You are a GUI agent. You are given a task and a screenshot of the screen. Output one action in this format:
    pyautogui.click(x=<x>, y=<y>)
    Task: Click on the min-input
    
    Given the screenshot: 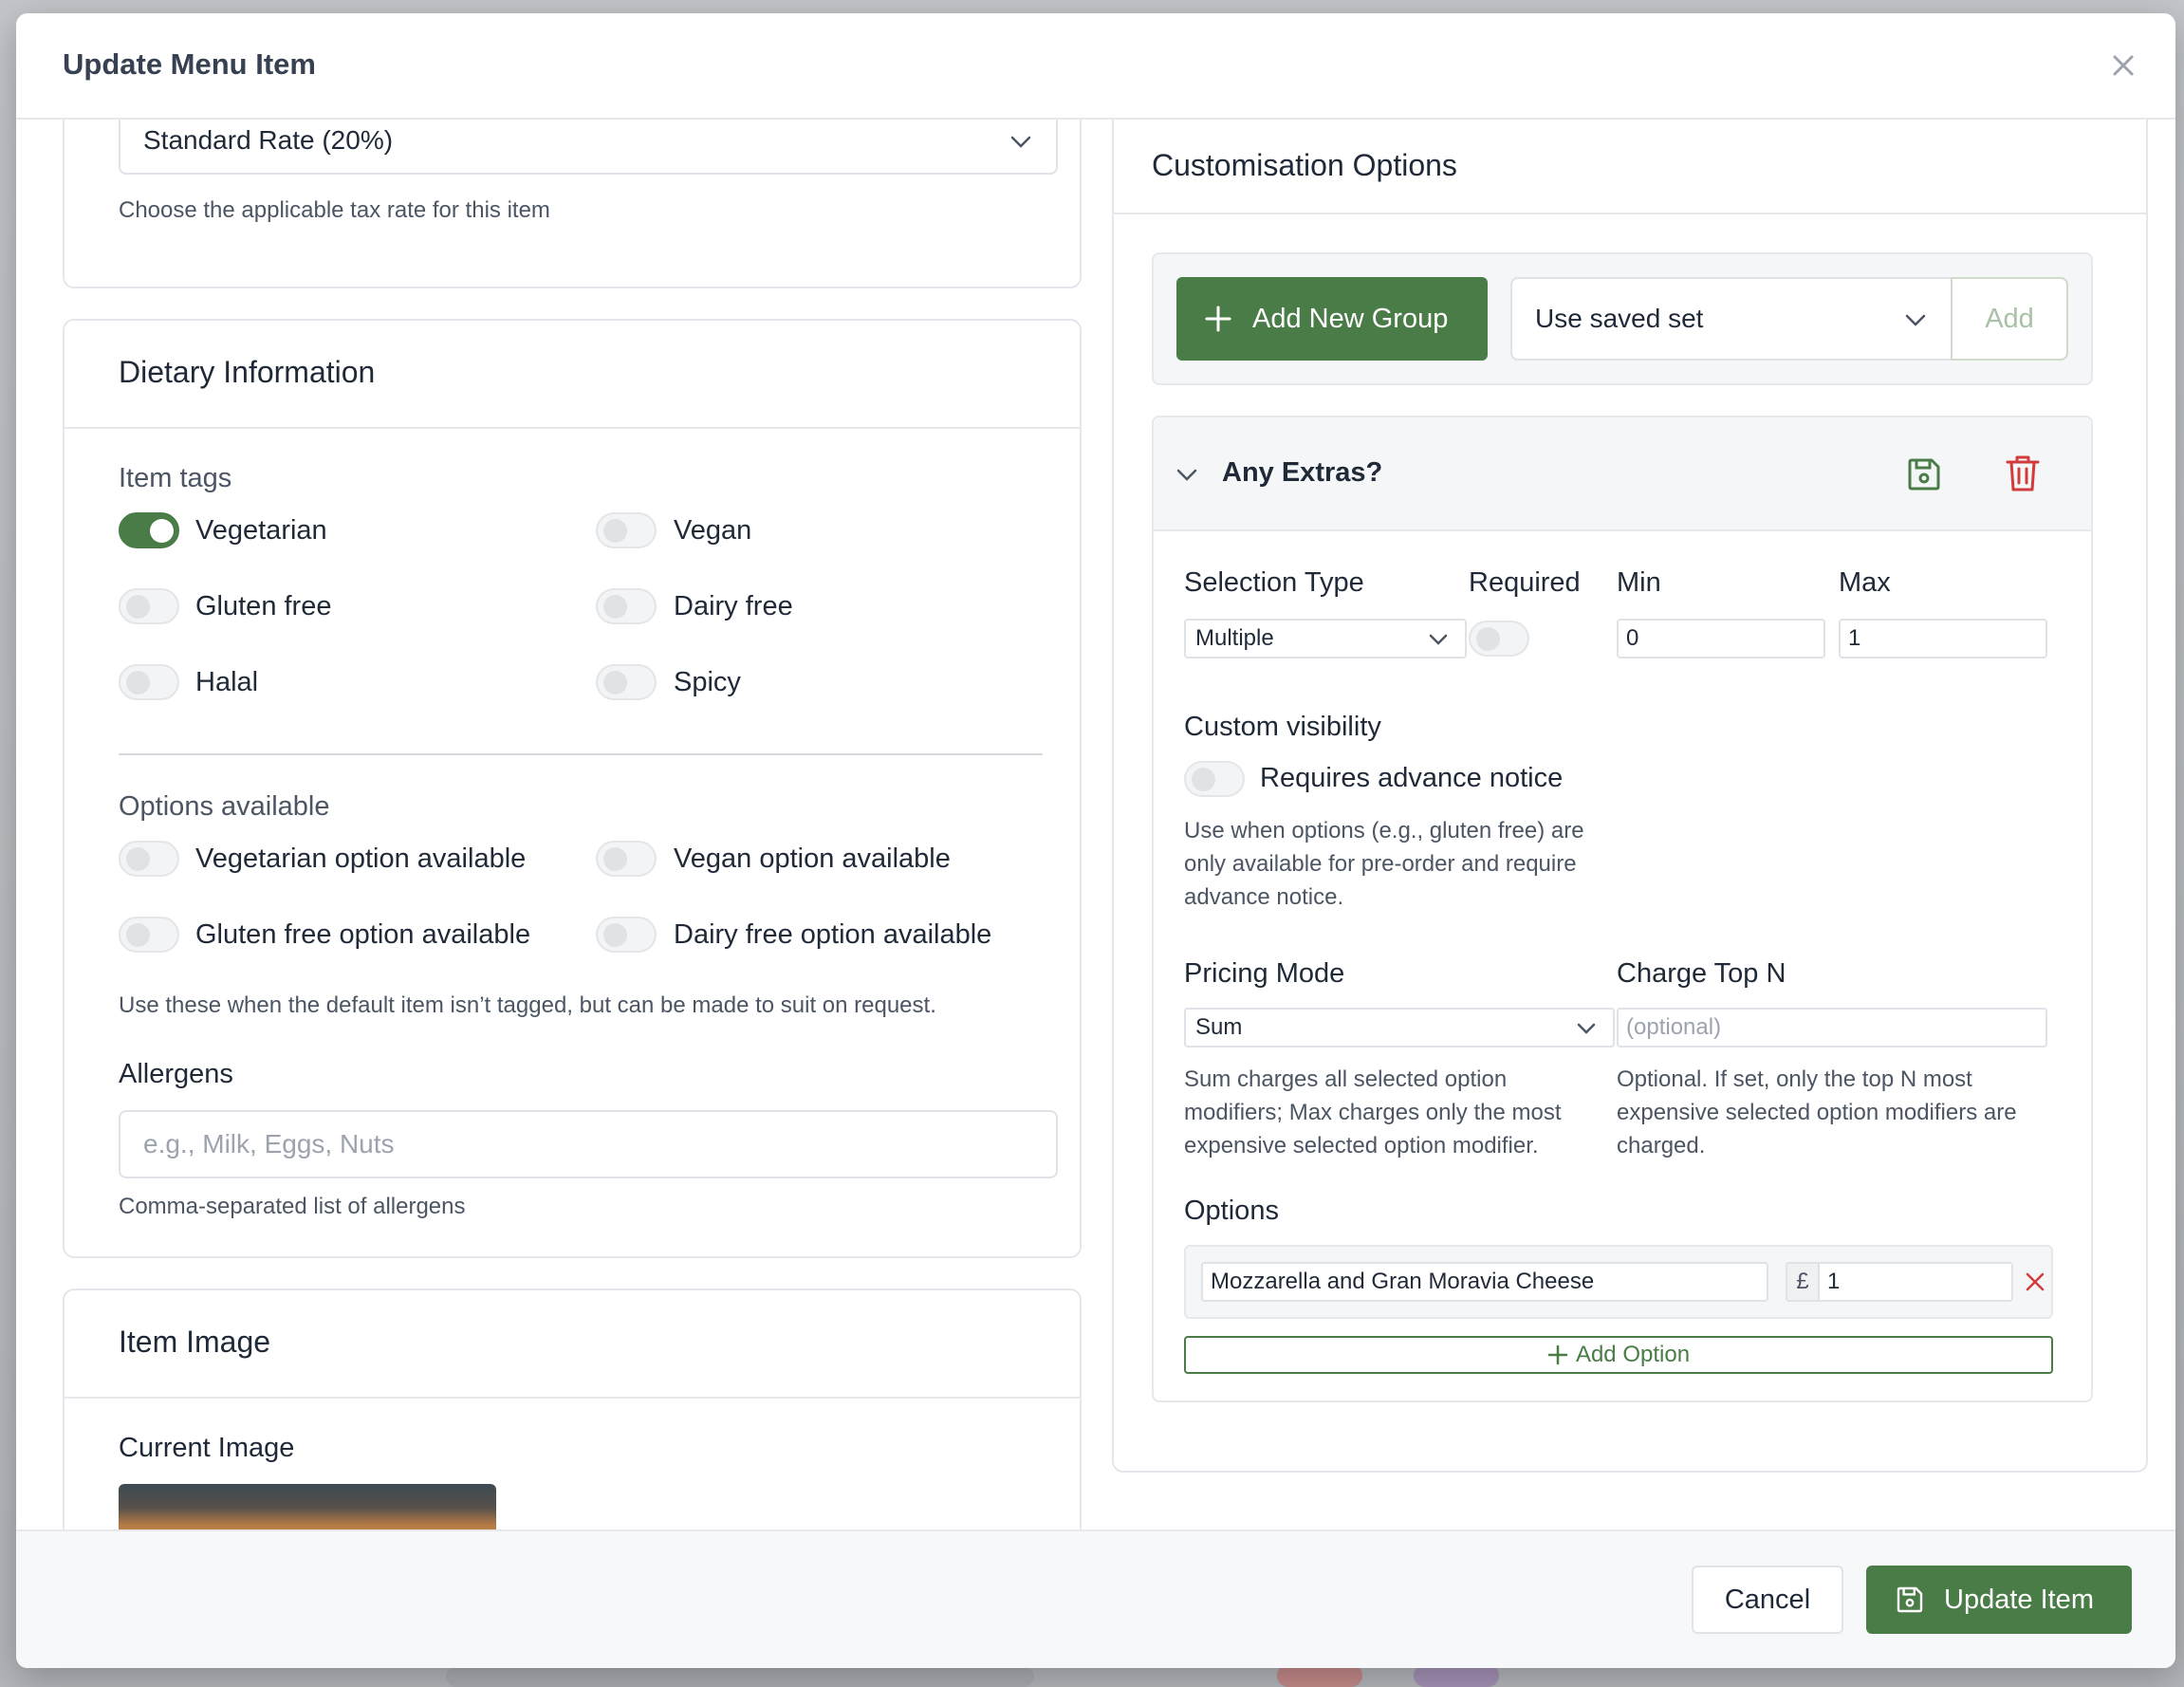 What is the action you would take?
    pyautogui.click(x=1721, y=638)
    